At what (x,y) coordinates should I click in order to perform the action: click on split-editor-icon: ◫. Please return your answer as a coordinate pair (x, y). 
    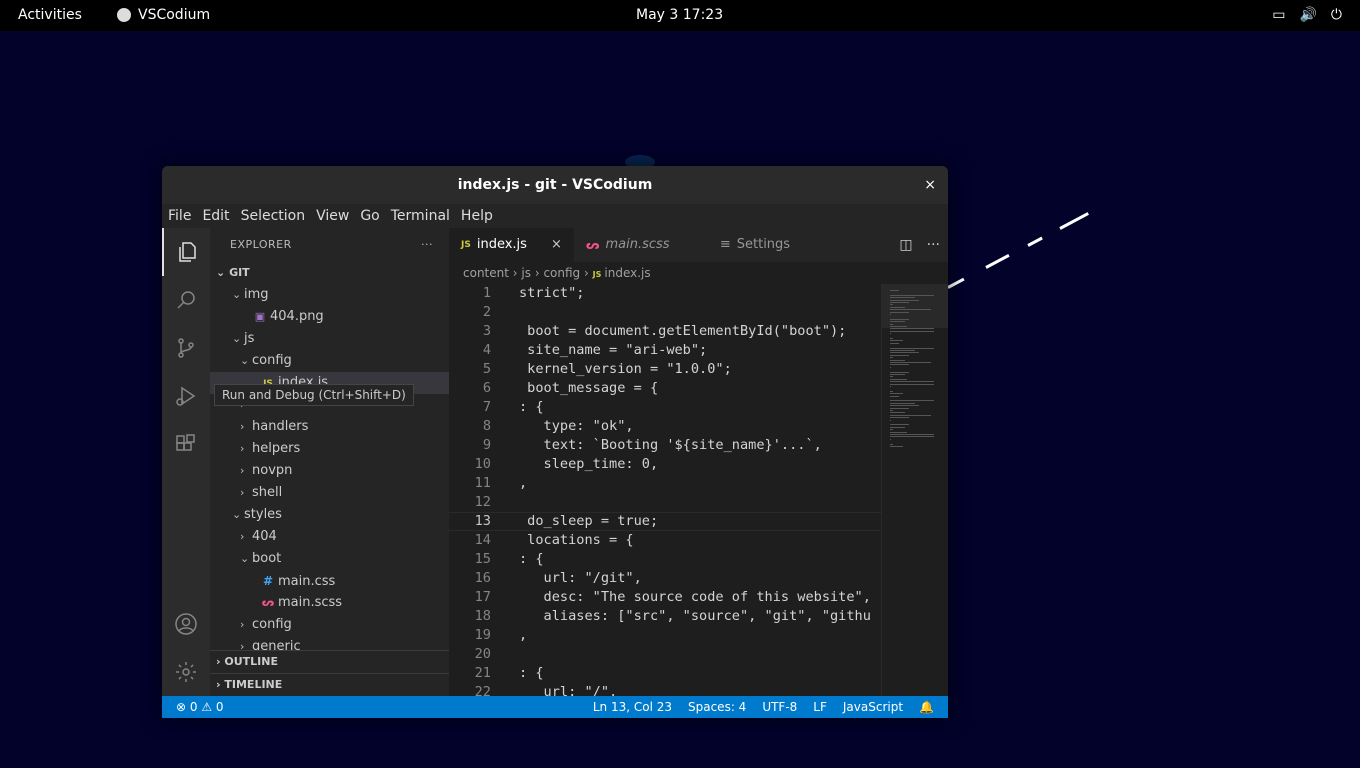
    Looking at the image, I should click on (905, 245).